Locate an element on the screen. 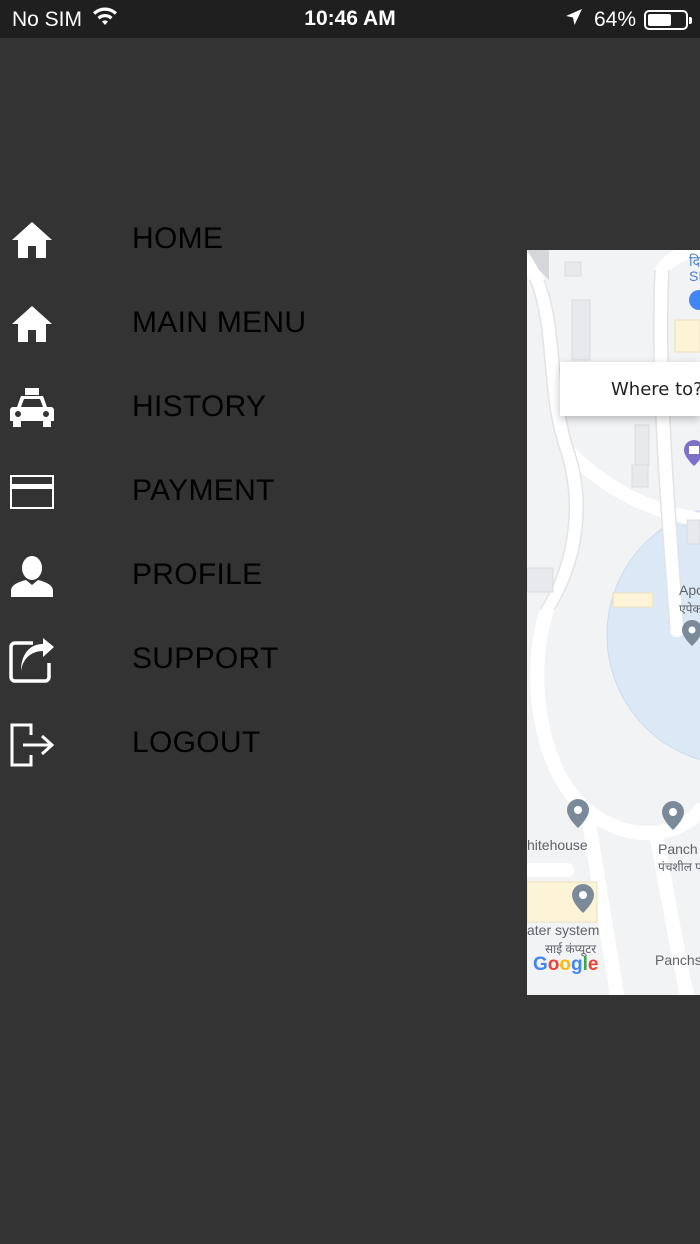 This screenshot has width=700, height=1244. status-right: 64% is located at coordinates (628, 20).